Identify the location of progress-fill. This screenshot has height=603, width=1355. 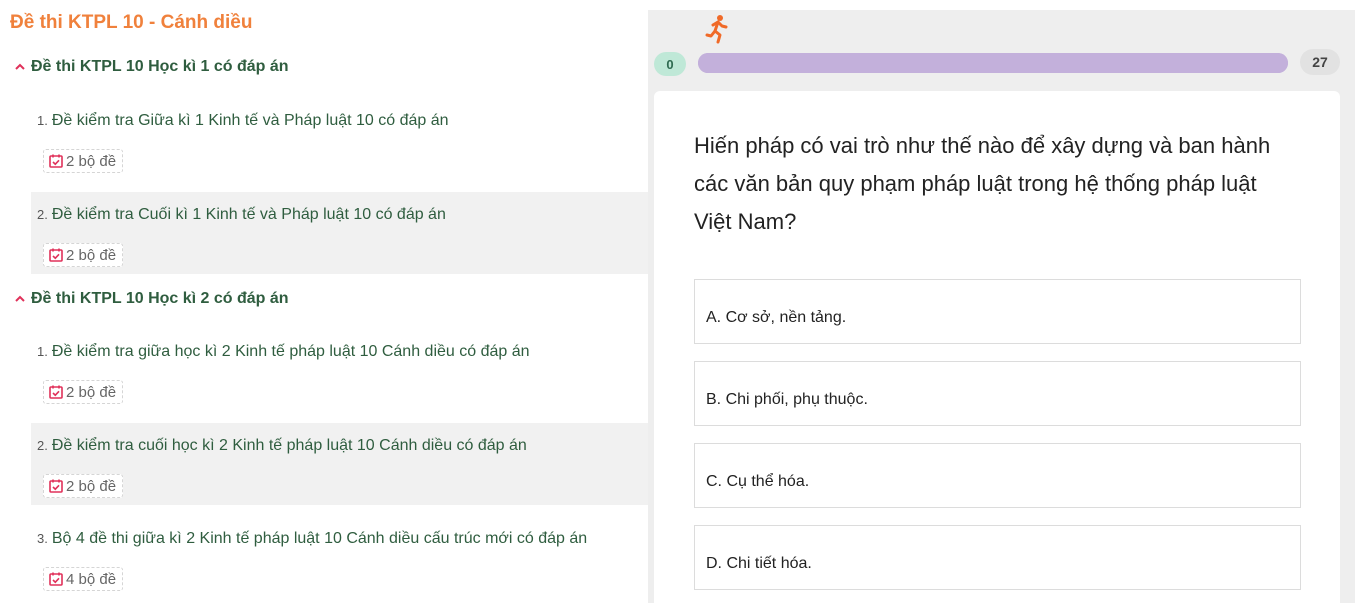
(993, 63).